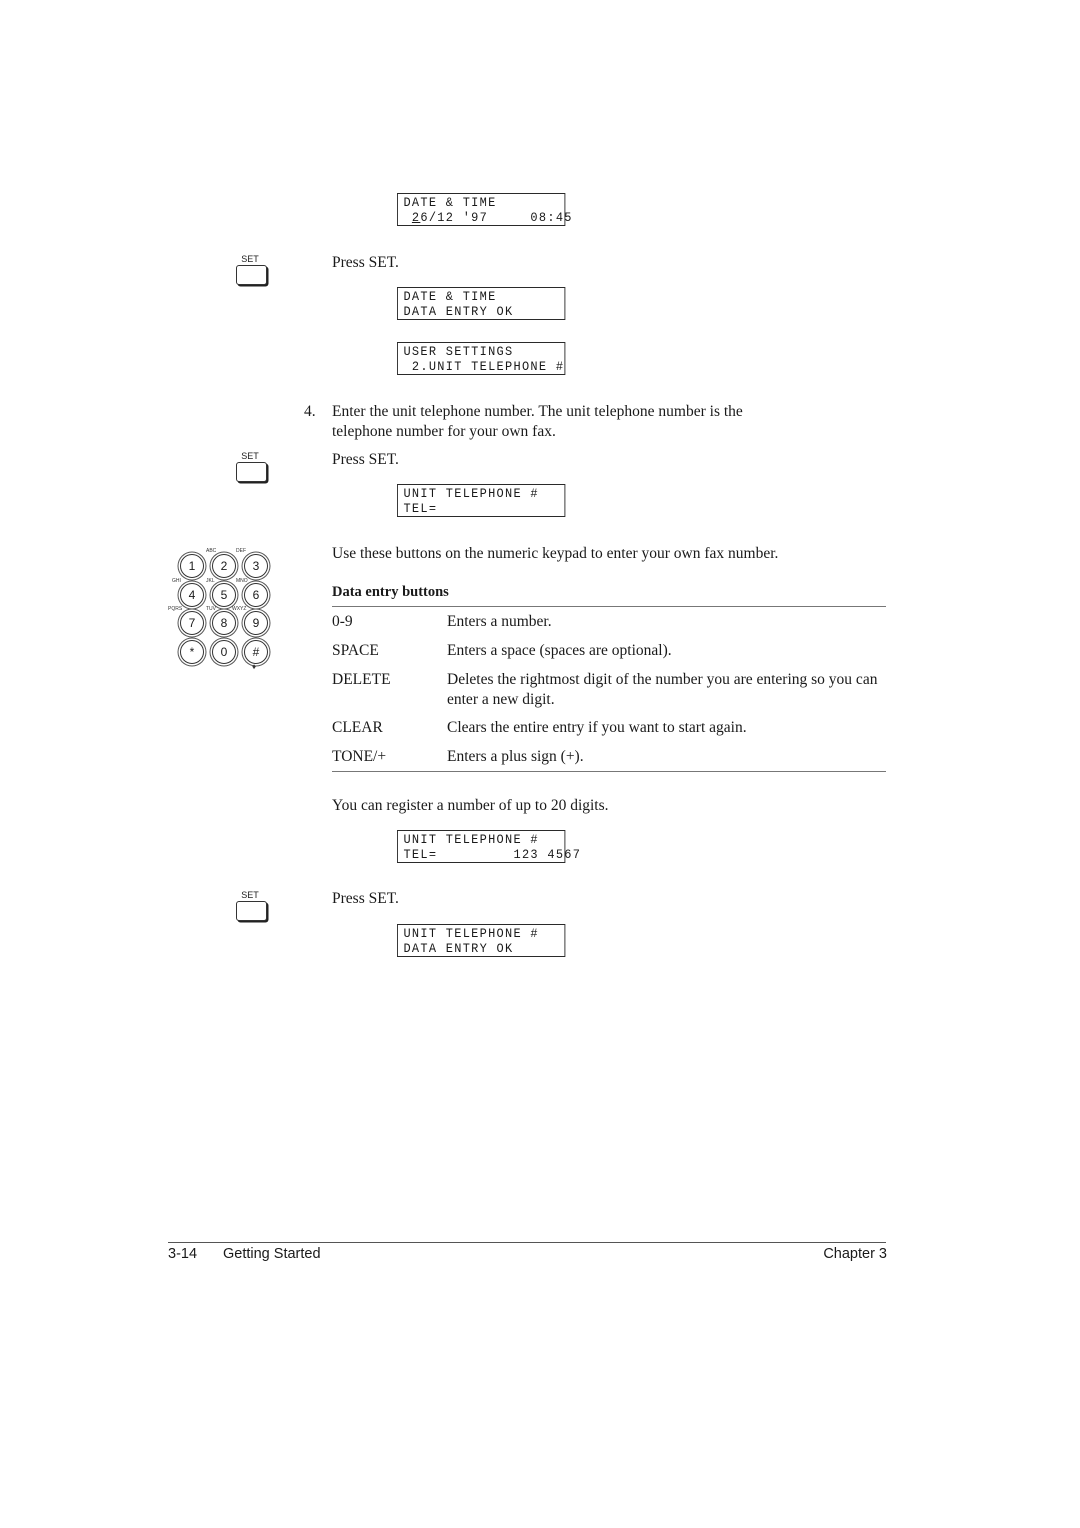  I want to click on key-hash-icon: #, so click(256, 652).